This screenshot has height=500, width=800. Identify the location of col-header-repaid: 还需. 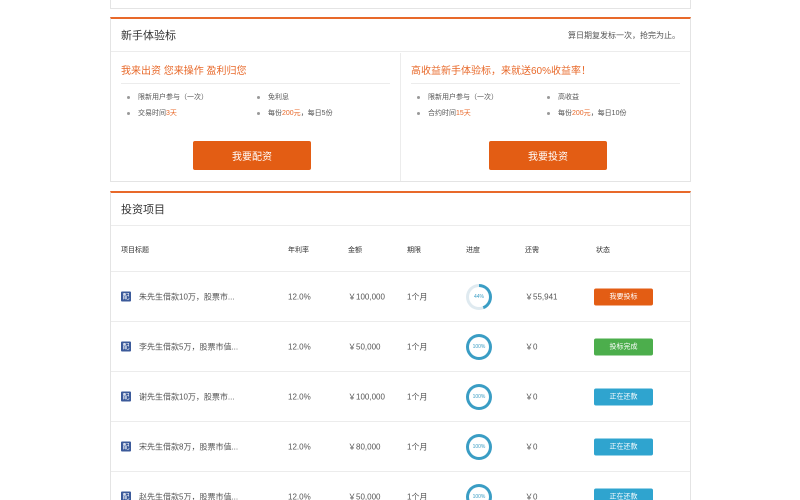
(532, 250).